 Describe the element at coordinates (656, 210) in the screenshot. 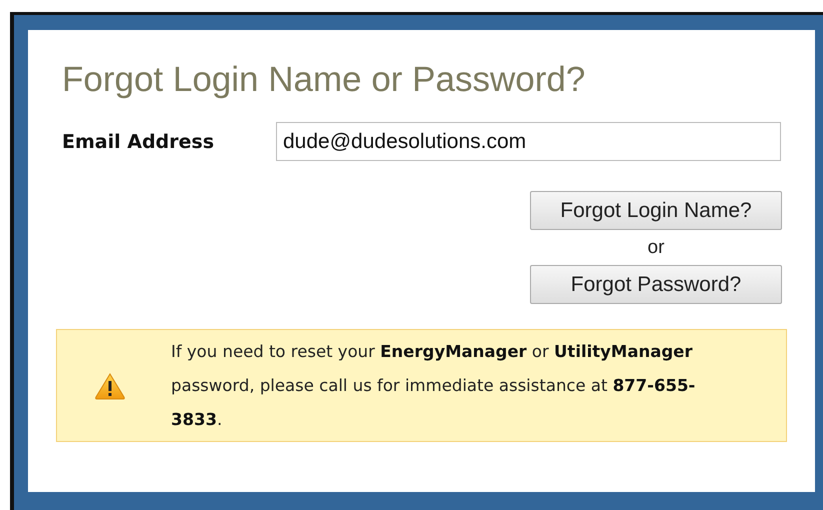

I see `forgot-login-button: Forgot Login Name?` at that location.